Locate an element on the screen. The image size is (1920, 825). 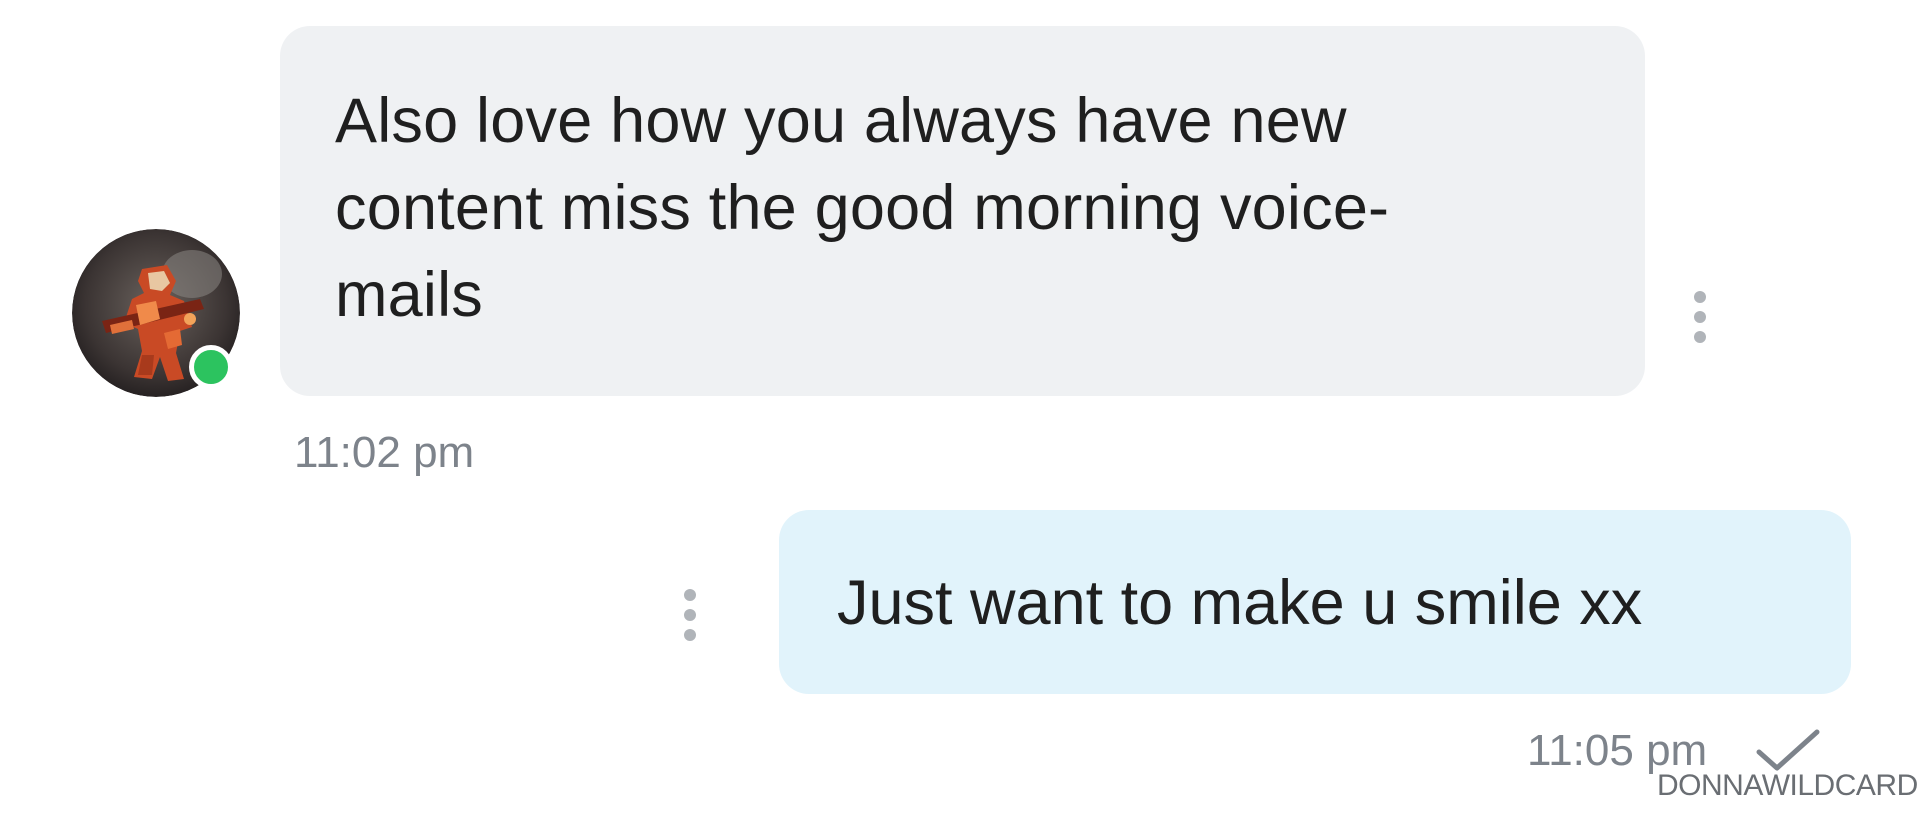
outgoing-message-text: Just want to make u smile xx is located at coordinates (1240, 603).